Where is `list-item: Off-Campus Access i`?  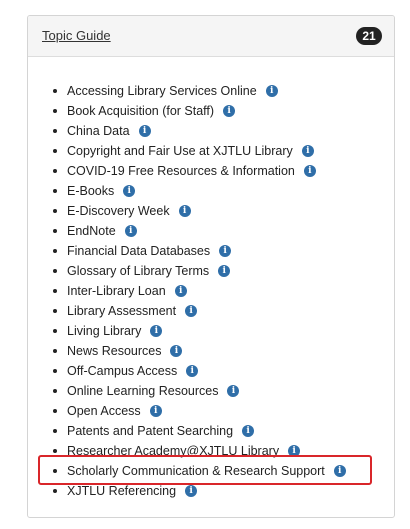
list-item: Off-Campus Access i is located at coordinates (211, 371).